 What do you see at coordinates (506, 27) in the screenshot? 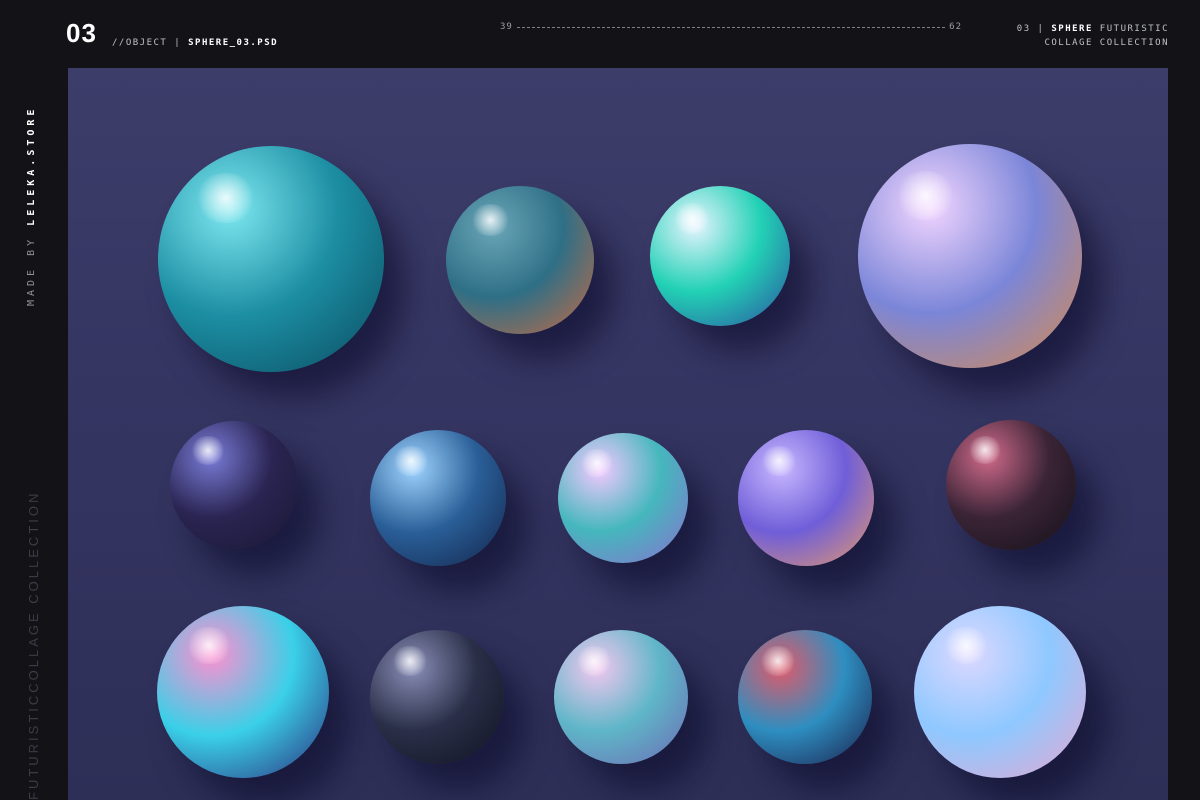
I see `page-start: 39` at bounding box center [506, 27].